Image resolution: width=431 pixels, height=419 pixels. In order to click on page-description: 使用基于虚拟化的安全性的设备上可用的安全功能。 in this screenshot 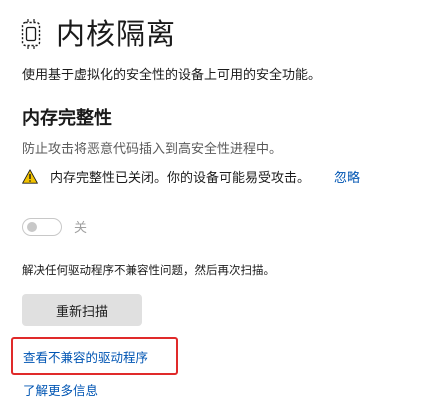, I will do `click(172, 75)`.